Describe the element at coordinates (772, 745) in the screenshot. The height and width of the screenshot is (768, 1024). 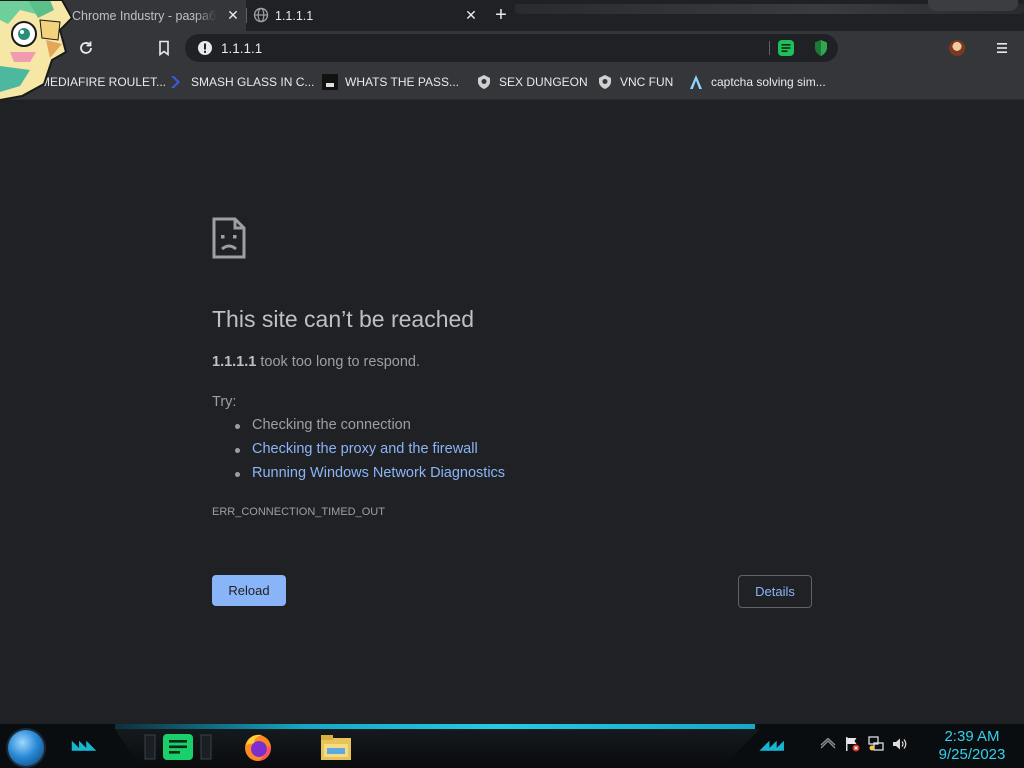
I see `chevron-decoration-icon: ◢◢◢` at that location.